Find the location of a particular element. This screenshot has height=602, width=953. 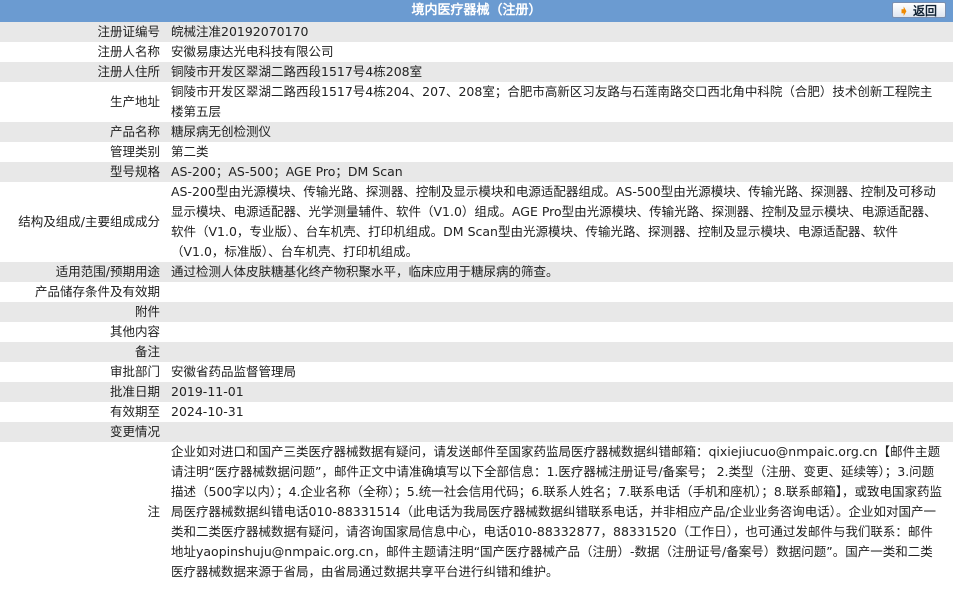

back-button: ➧ 返回 is located at coordinates (918, 10).